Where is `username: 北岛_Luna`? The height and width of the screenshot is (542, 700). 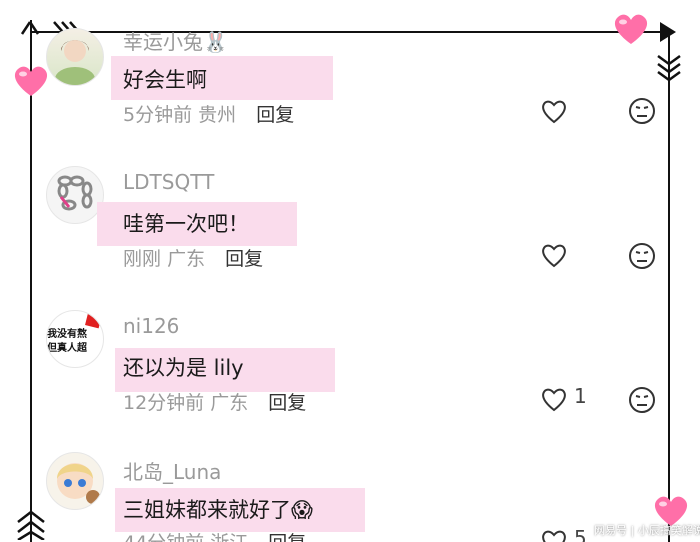
username: 北岛_Luna is located at coordinates (172, 470).